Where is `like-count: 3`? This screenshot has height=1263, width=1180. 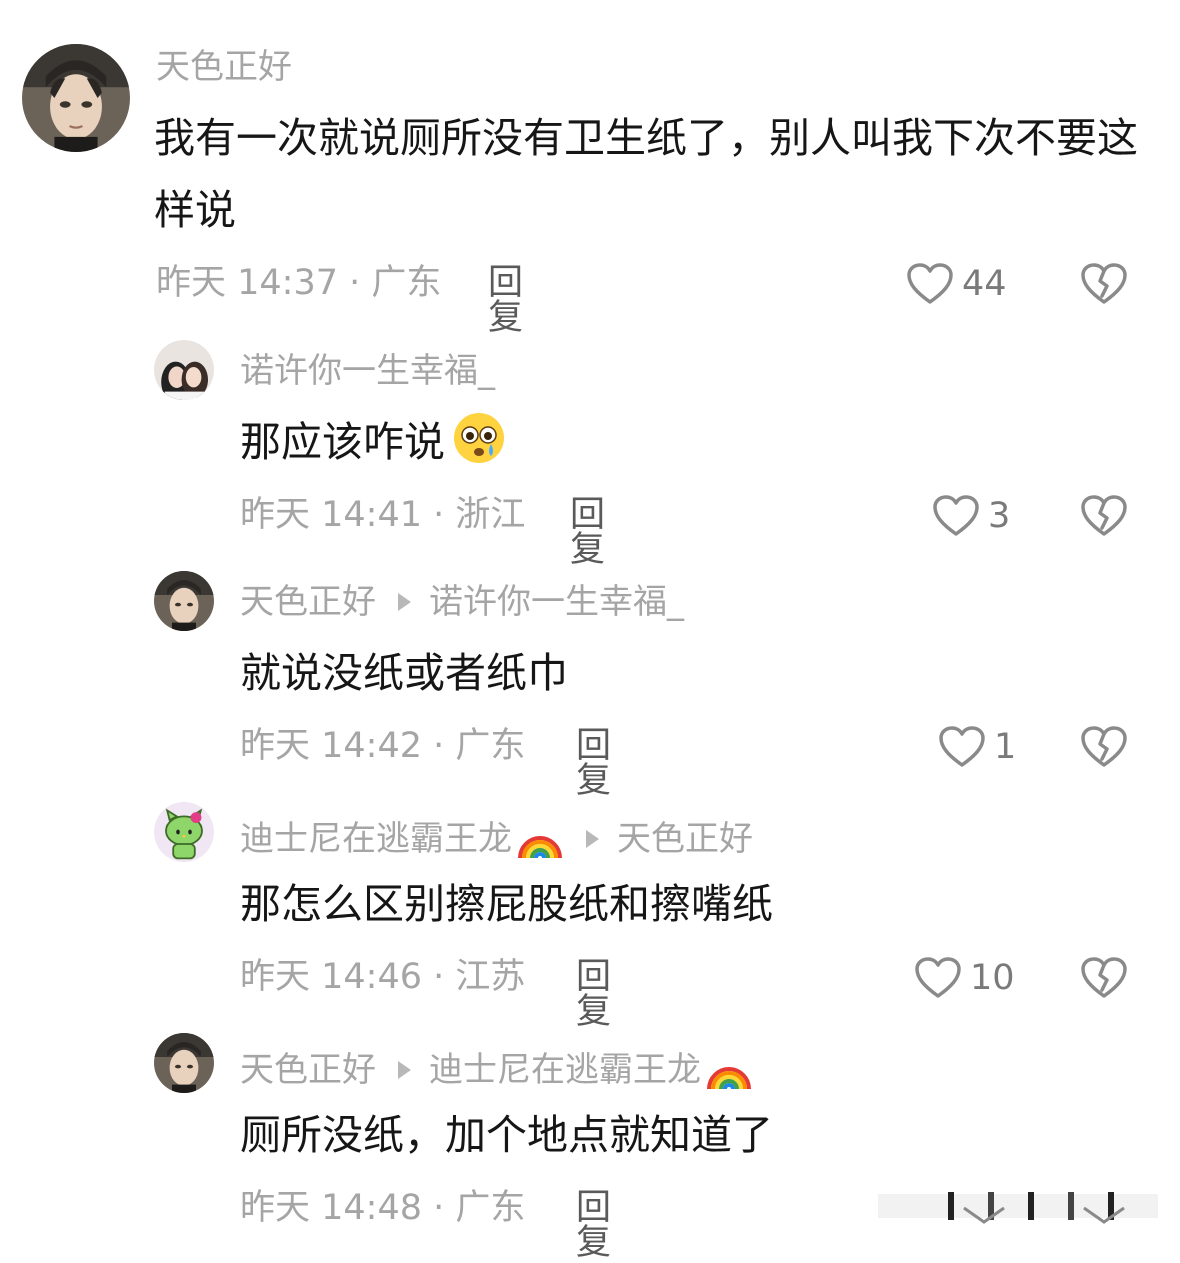 like-count: 3 is located at coordinates (999, 515).